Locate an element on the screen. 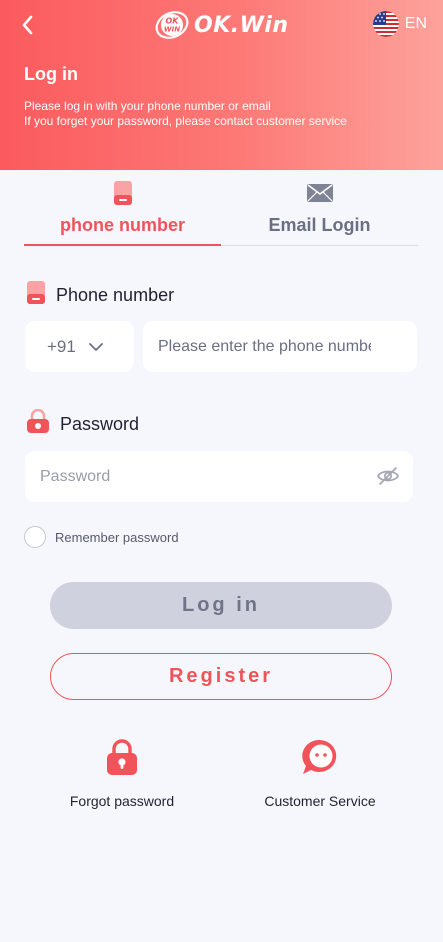  forgot-password-link: Forgot password is located at coordinates (122, 773).